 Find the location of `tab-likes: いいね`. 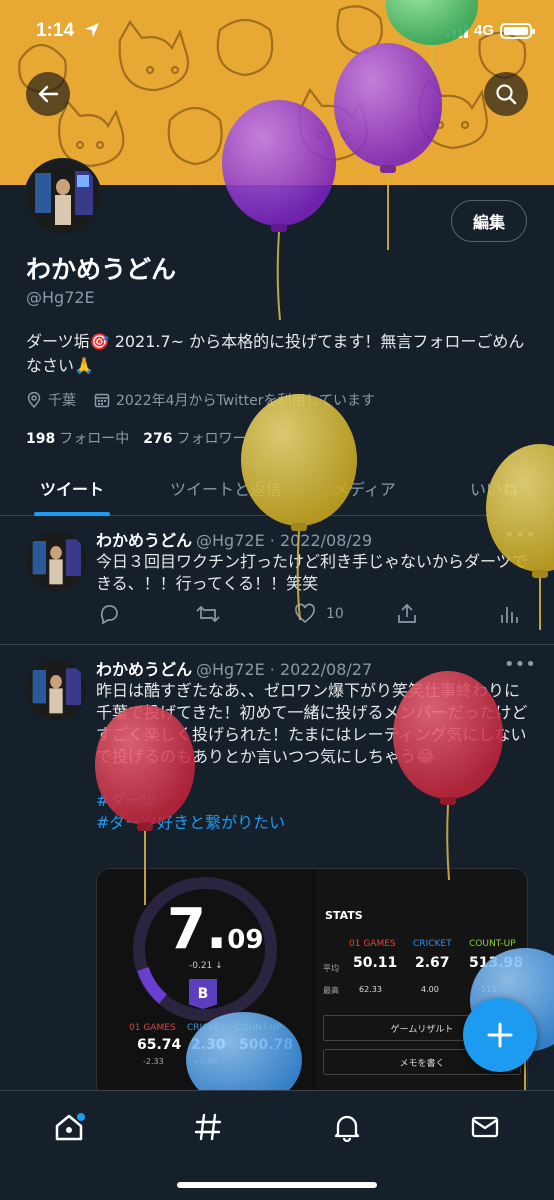

tab-likes: いいね is located at coordinates (494, 488).